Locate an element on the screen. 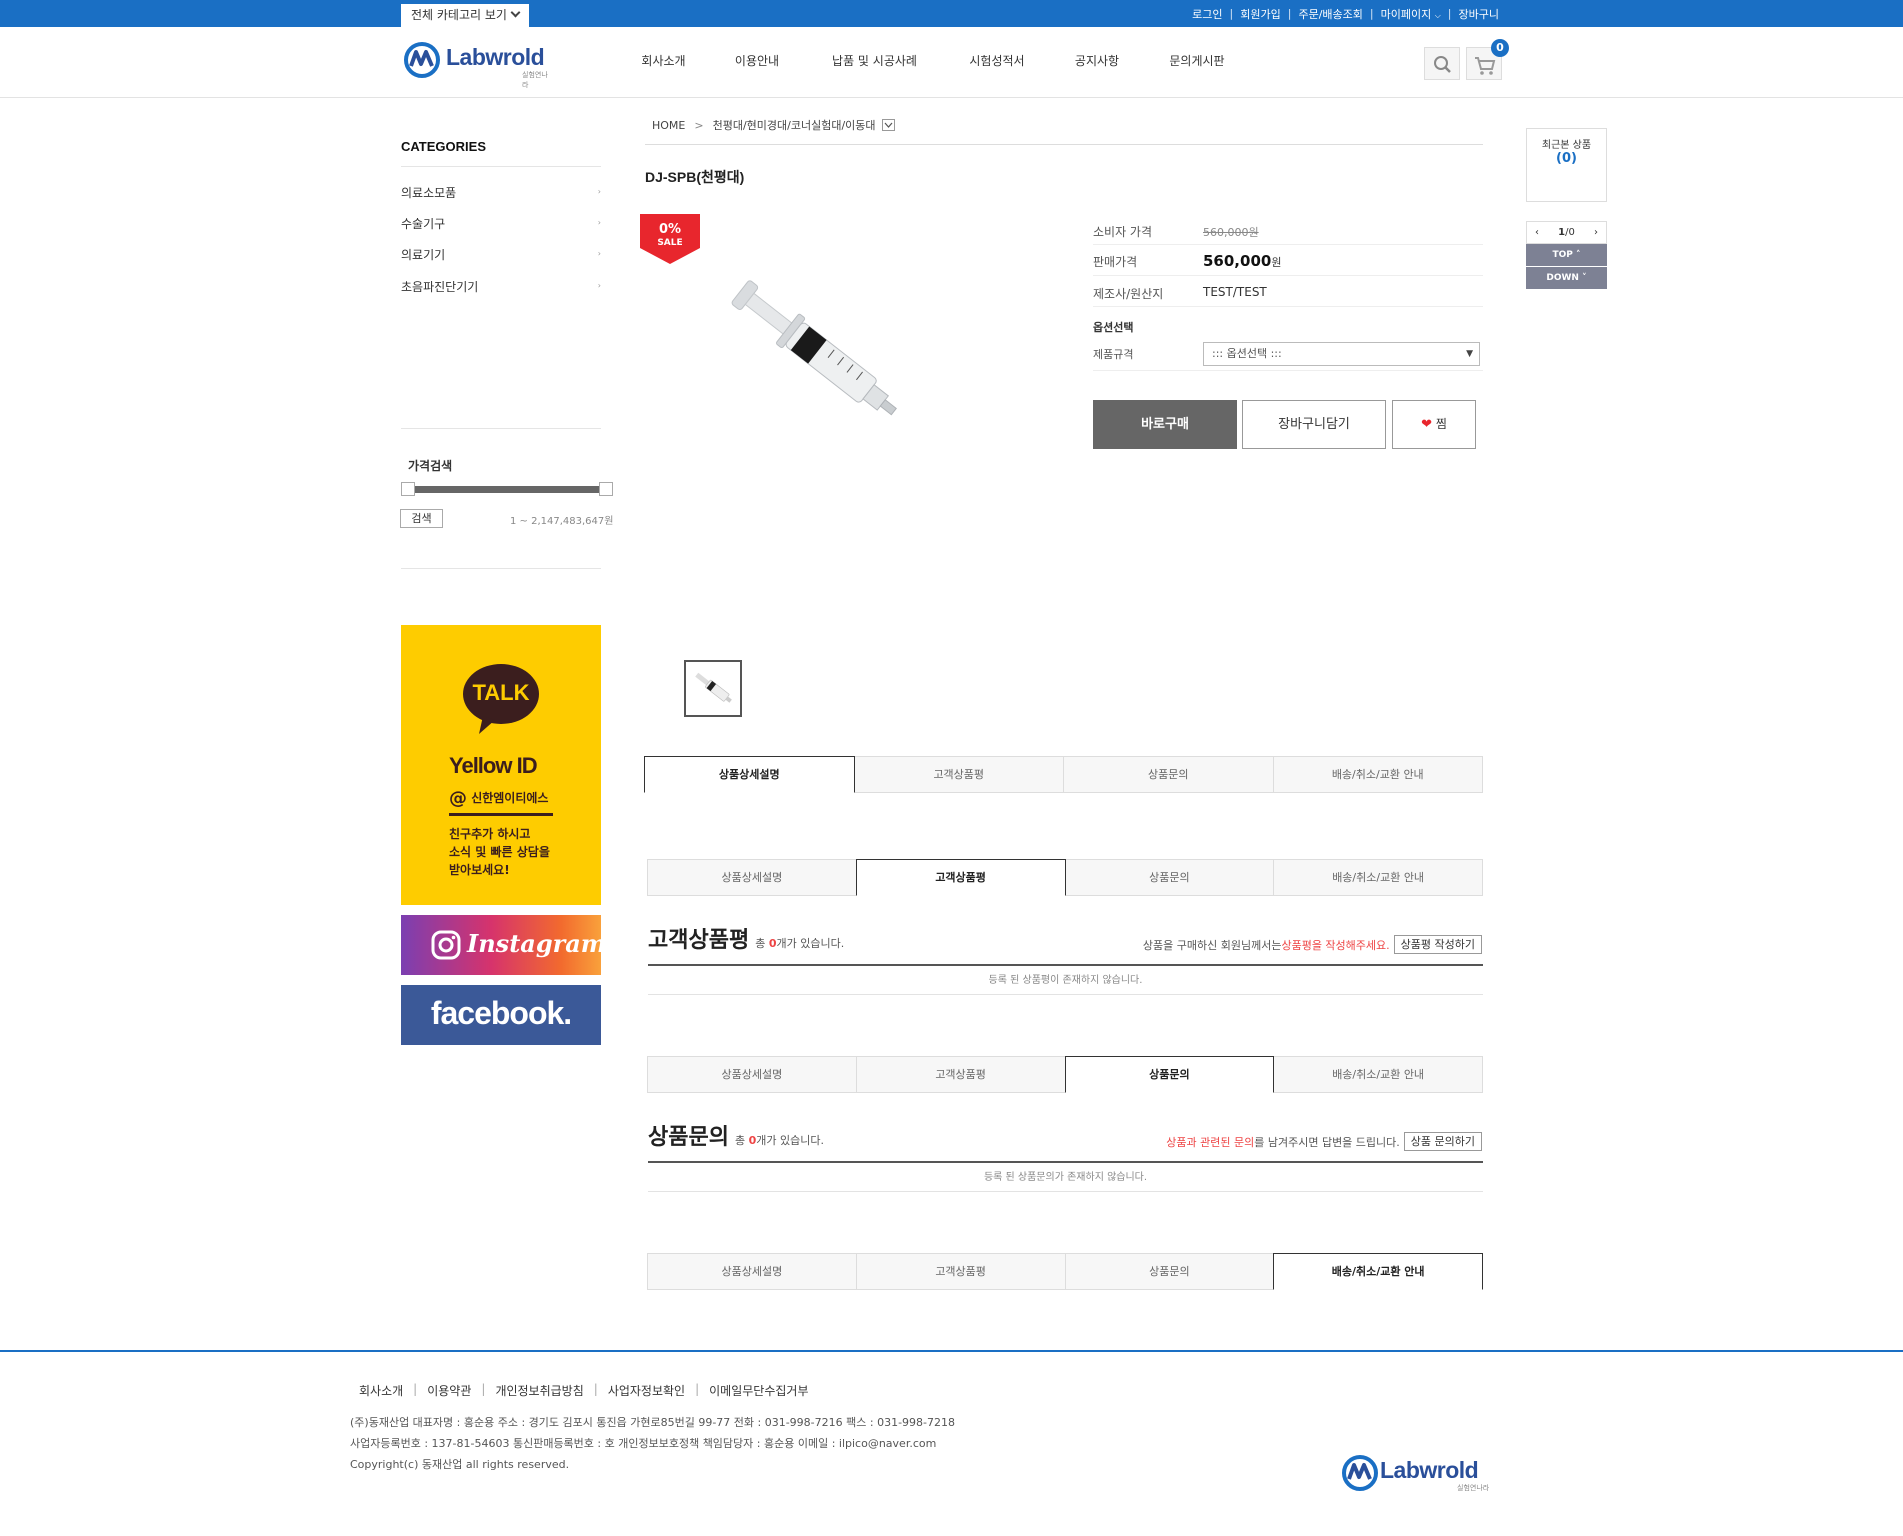 This screenshot has height=1536, width=1903. instagram-banner: Instagram is located at coordinates (503, 945).